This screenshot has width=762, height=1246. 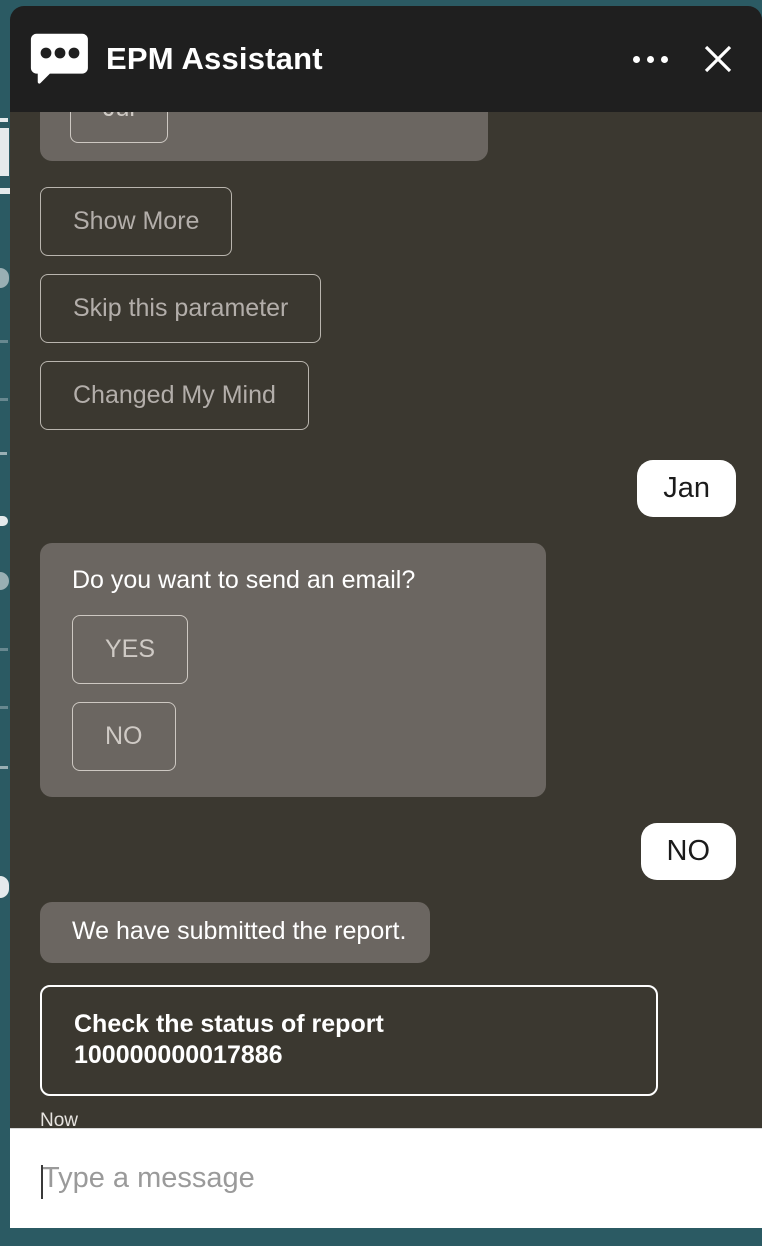 What do you see at coordinates (386, 59) in the screenshot?
I see `assistant-header: EPM Assistant` at bounding box center [386, 59].